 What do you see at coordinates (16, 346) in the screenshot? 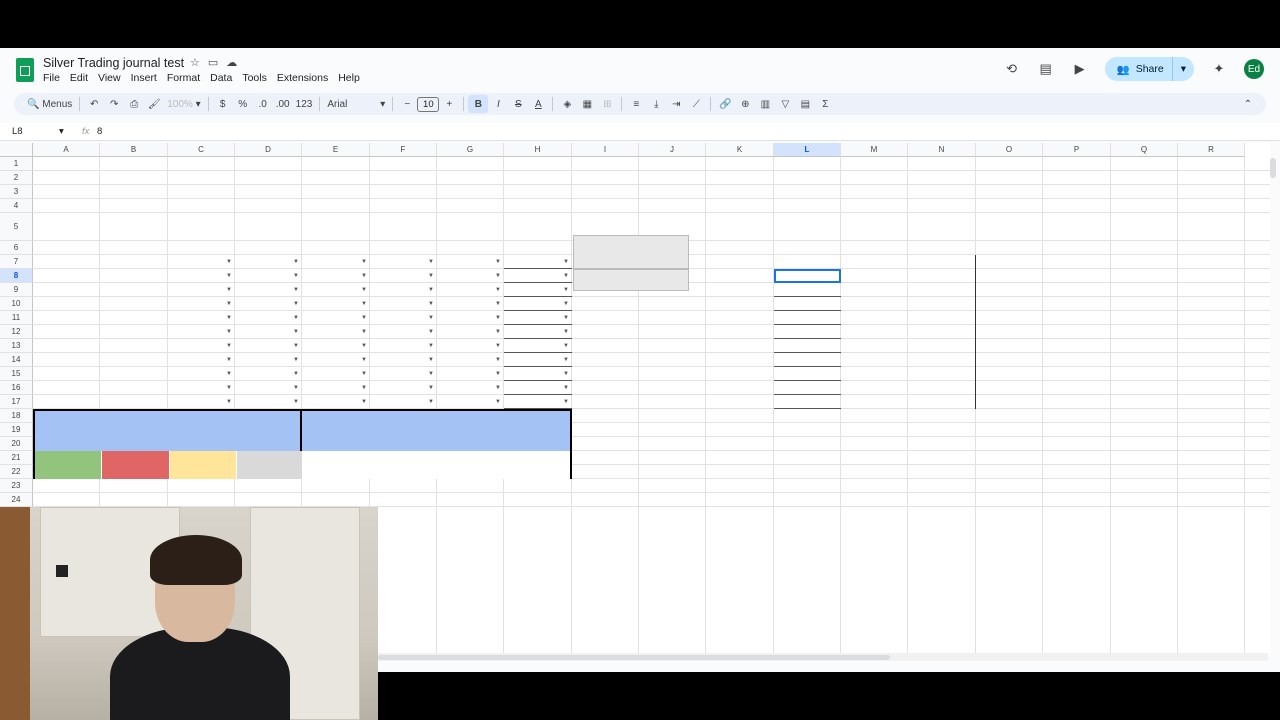
I see `row-header-13: 13` at bounding box center [16, 346].